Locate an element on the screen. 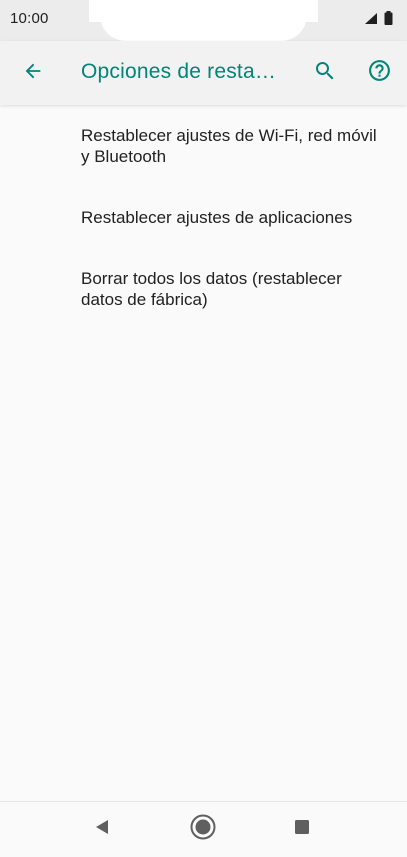 The width and height of the screenshot is (407, 857). status-icons is located at coordinates (378, 20).